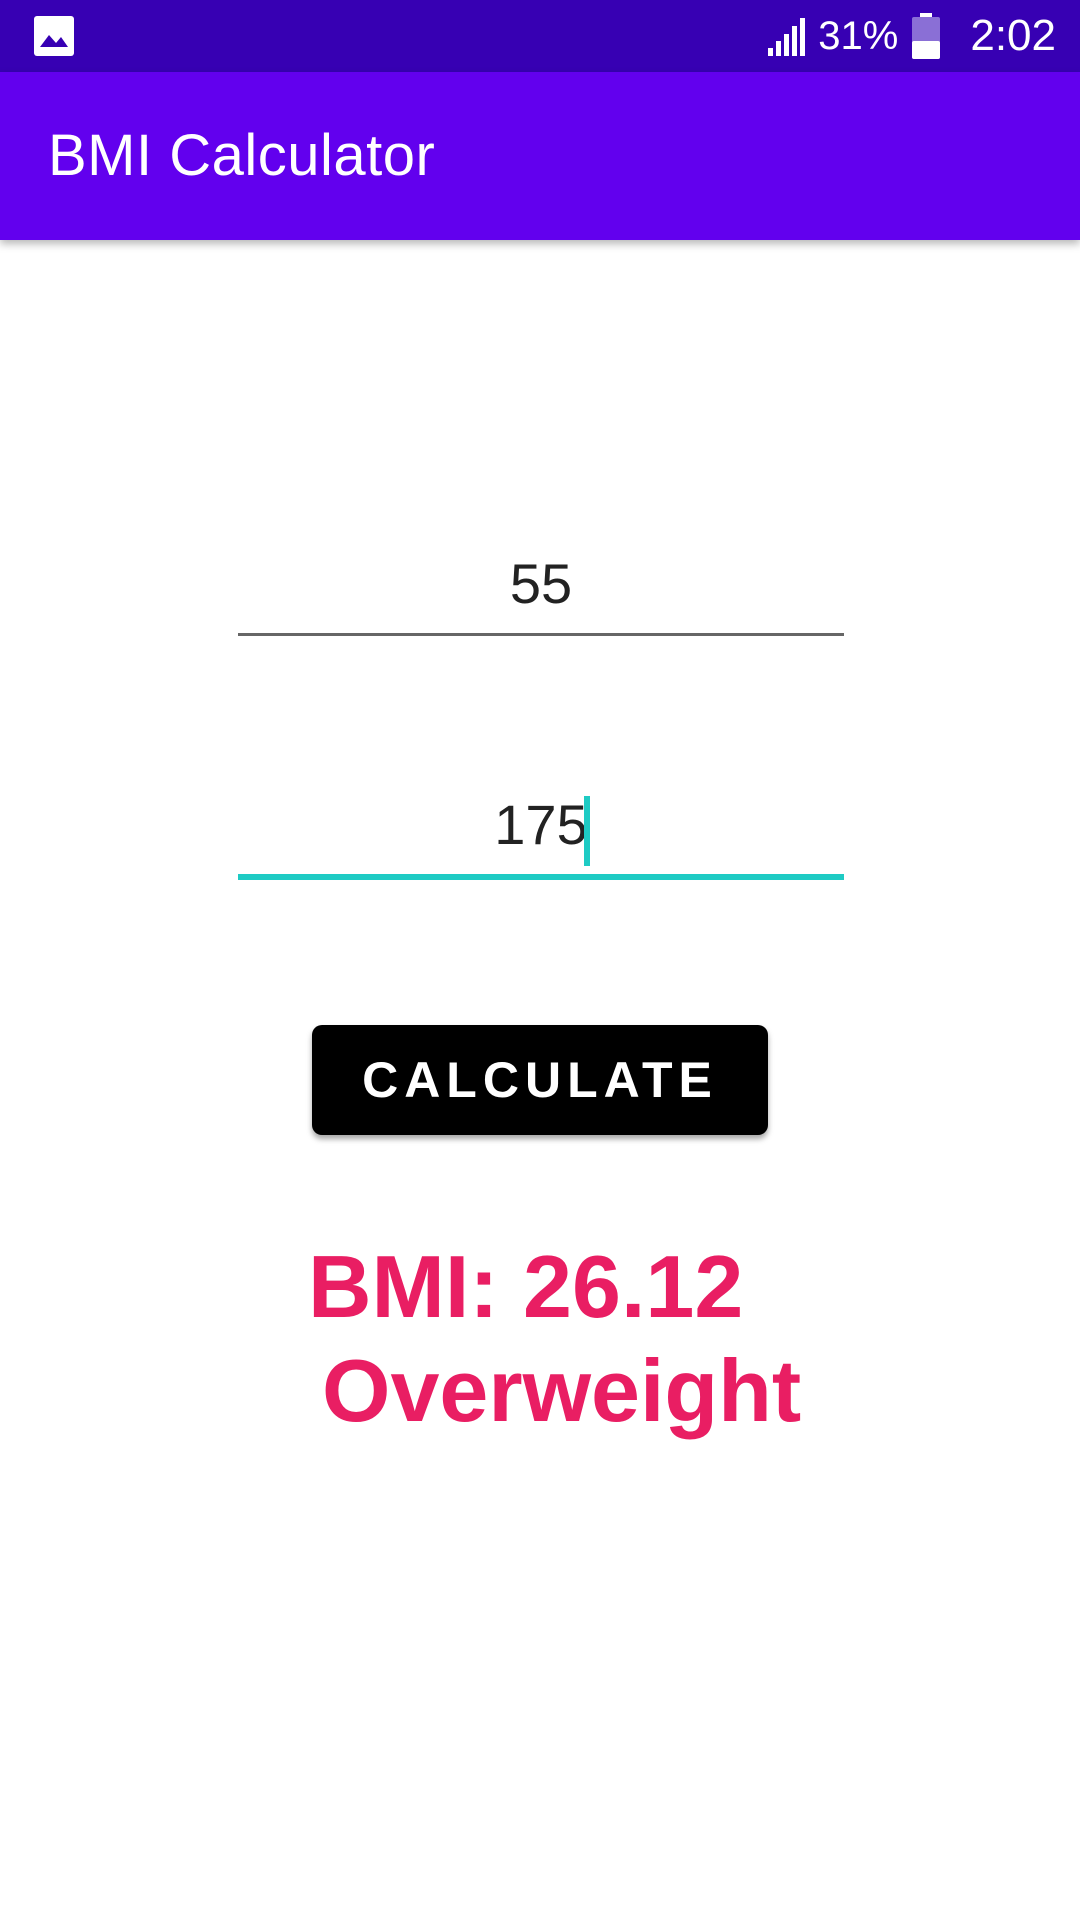  What do you see at coordinates (788, 36) in the screenshot?
I see `signal-icon` at bounding box center [788, 36].